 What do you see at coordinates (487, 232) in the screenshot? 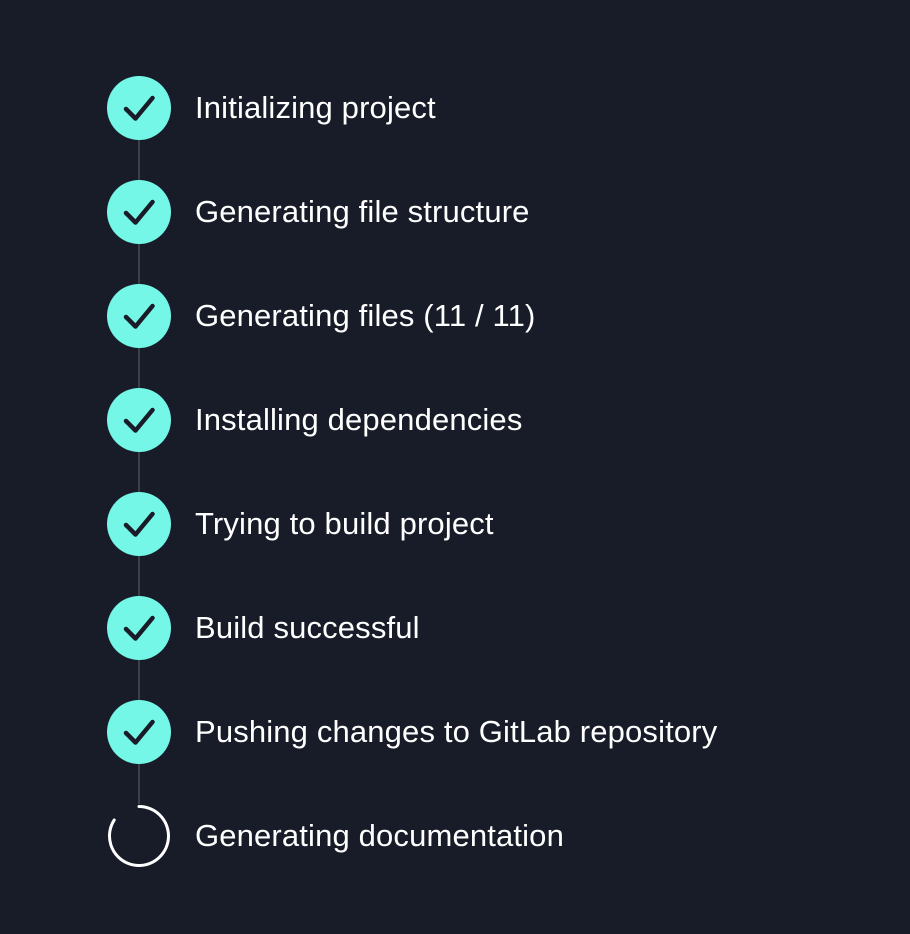
I see `step-generating-file-structure: Generating file structure` at bounding box center [487, 232].